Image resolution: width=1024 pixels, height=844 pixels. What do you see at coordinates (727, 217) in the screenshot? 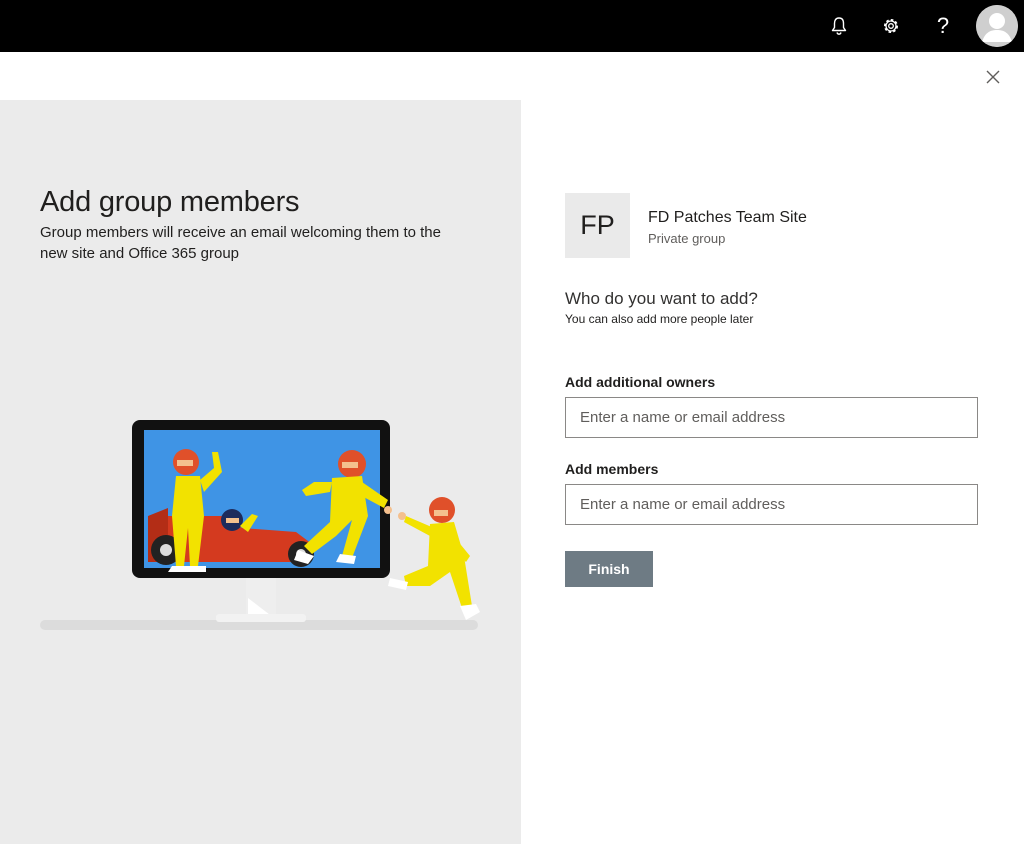
I see `site-name: FD Patches Team Site` at bounding box center [727, 217].